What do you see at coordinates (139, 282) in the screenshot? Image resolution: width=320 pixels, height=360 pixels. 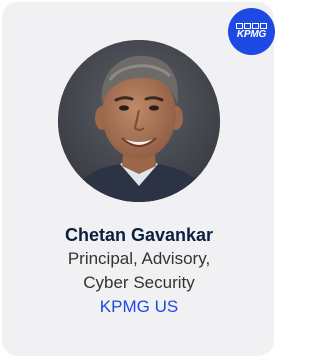 I see `person-title-line2: Cyber Security` at bounding box center [139, 282].